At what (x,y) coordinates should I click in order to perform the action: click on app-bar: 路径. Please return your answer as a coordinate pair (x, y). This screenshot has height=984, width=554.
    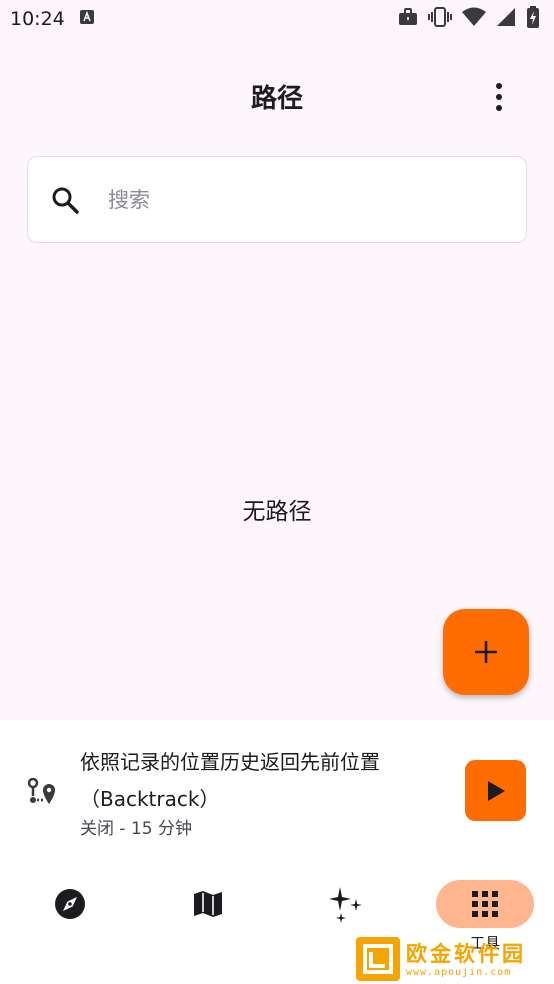
    Looking at the image, I should click on (277, 96).